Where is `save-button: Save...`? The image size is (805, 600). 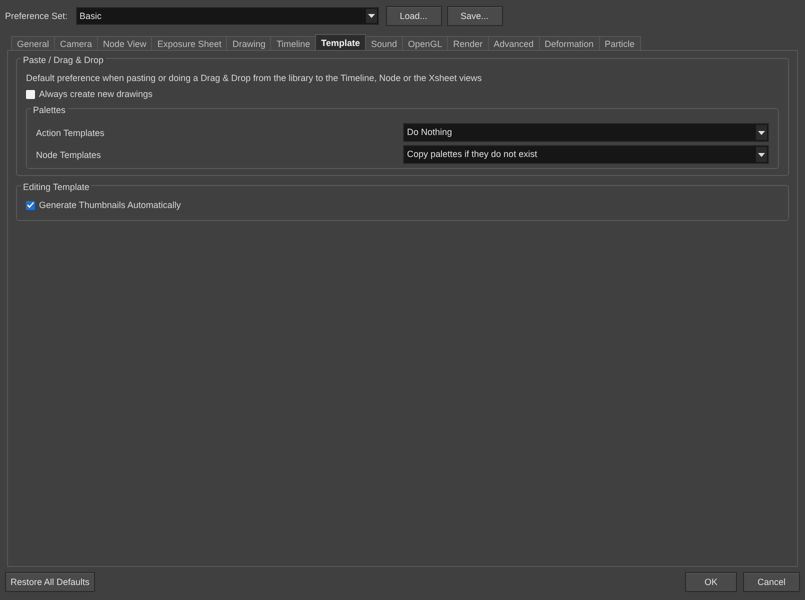 save-button: Save... is located at coordinates (474, 16).